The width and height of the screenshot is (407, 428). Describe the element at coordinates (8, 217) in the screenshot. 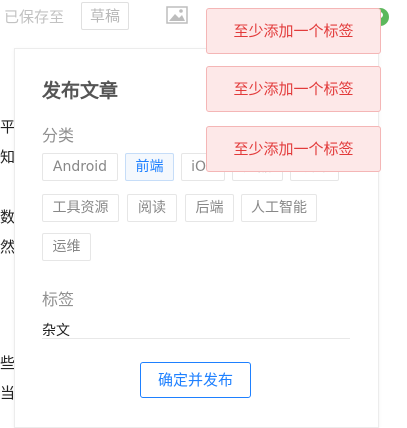

I see `background-text: 数` at that location.